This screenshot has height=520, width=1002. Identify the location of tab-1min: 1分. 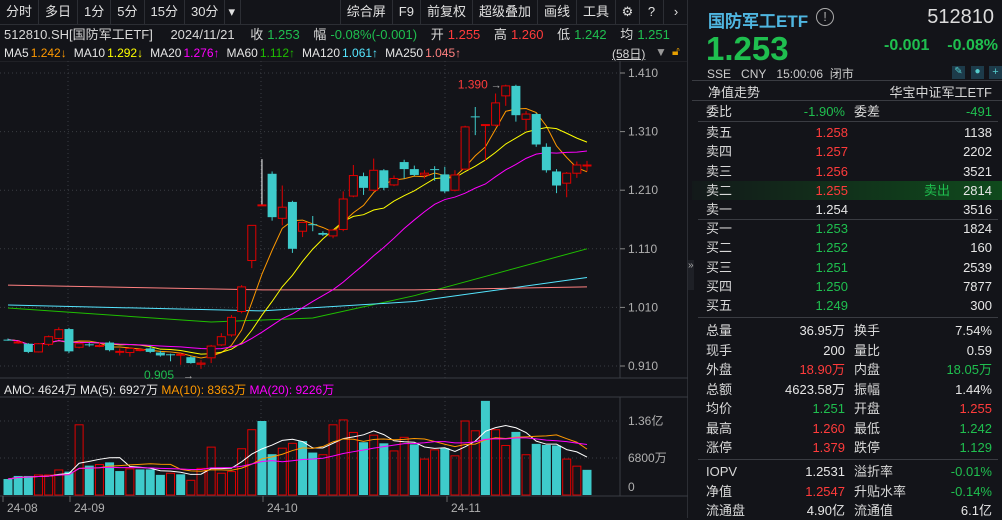
(95, 12).